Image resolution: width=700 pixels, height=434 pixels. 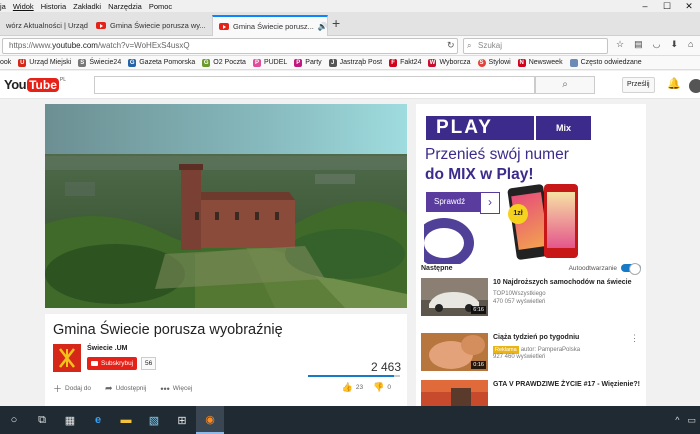 What do you see at coordinates (42, 420) in the screenshot?
I see `task-view-icon: ⧉` at bounding box center [42, 420].